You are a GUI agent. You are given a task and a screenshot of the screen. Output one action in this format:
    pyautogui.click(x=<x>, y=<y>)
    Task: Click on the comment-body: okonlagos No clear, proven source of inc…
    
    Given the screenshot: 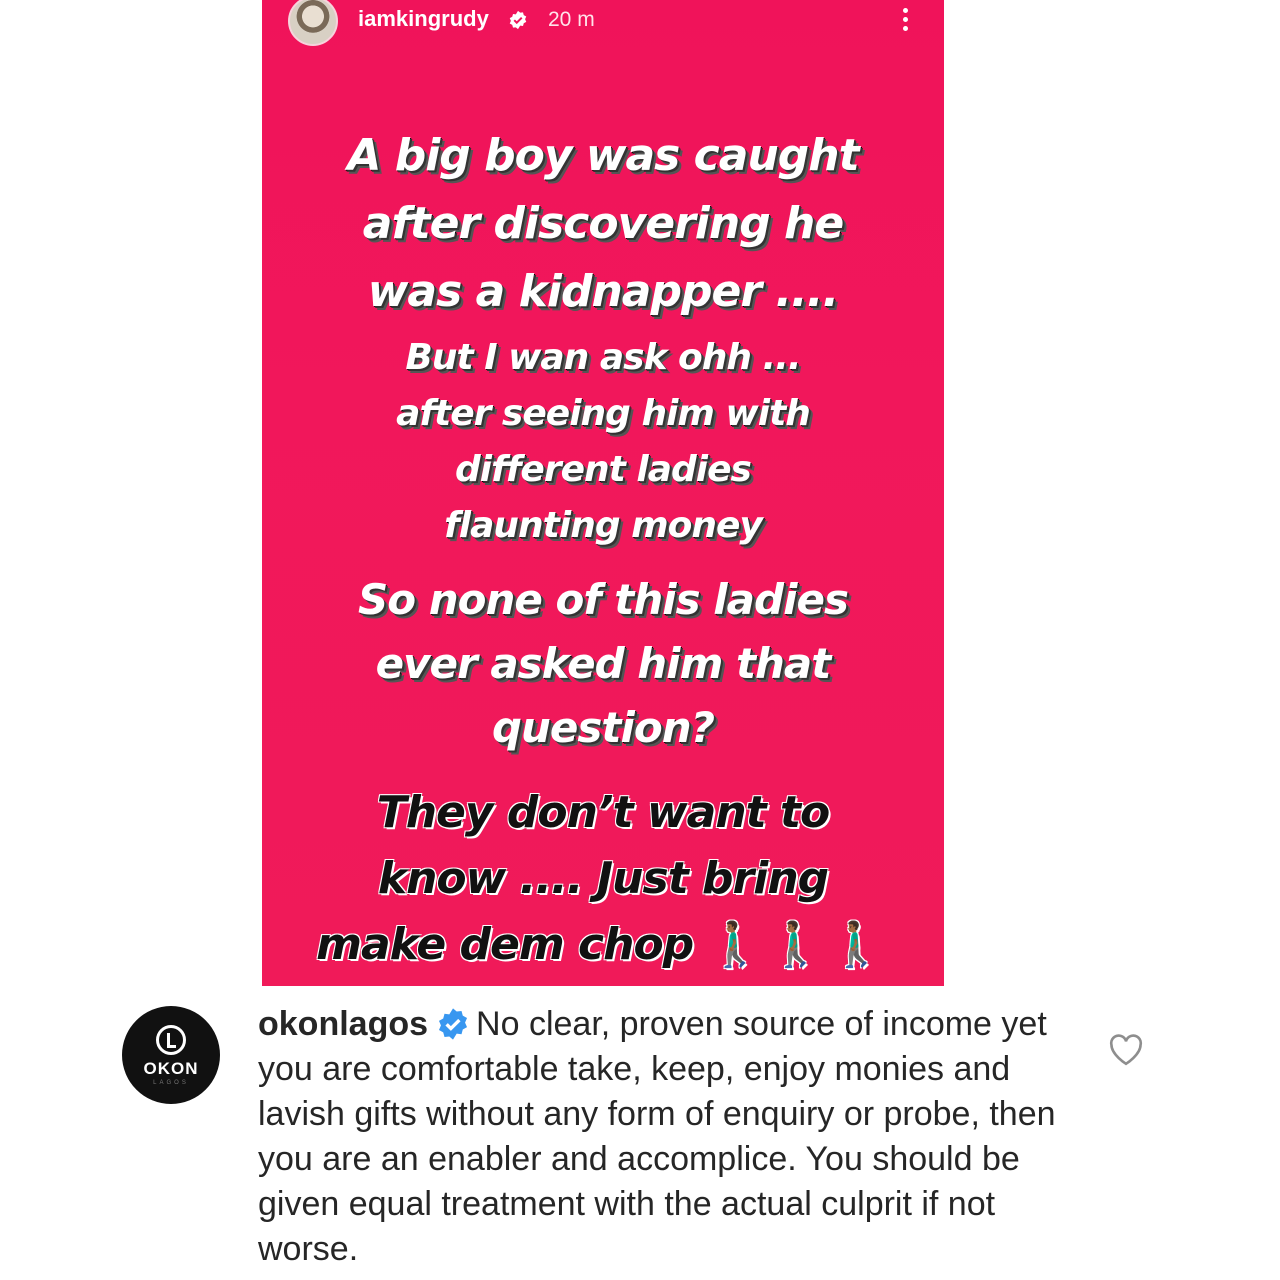 What is the action you would take?
    pyautogui.click(x=668, y=1137)
    